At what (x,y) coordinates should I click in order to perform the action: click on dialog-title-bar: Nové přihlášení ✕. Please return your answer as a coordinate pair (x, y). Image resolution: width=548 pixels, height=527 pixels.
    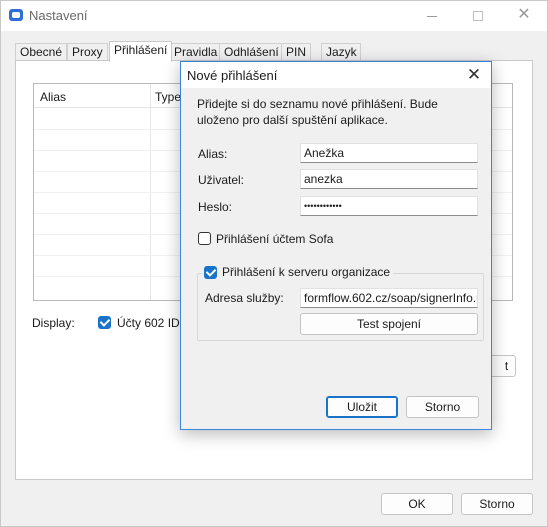
    Looking at the image, I should click on (336, 75).